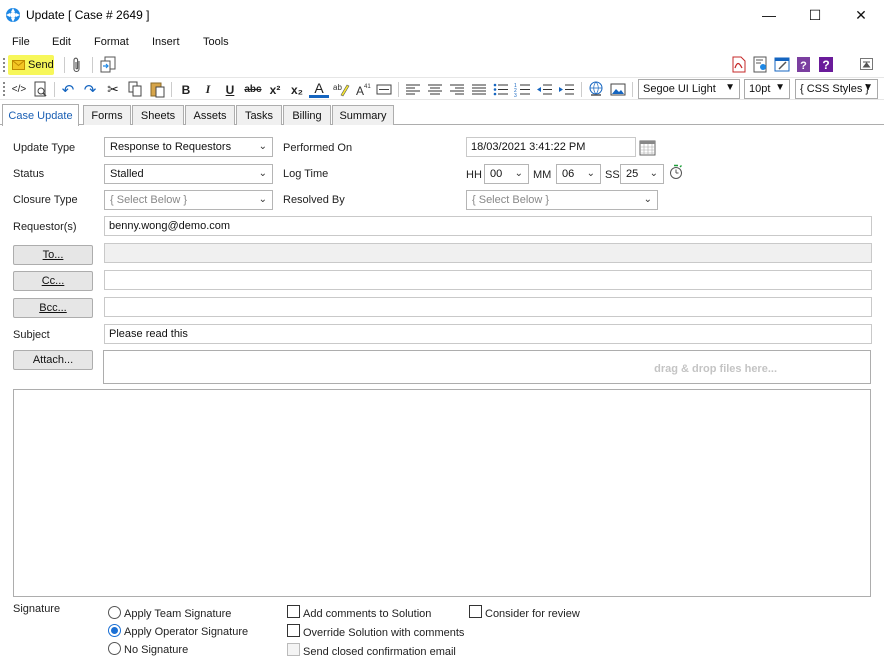 The height and width of the screenshot is (662, 884). What do you see at coordinates (739, 64) in the screenshot?
I see `pdf-icon` at bounding box center [739, 64].